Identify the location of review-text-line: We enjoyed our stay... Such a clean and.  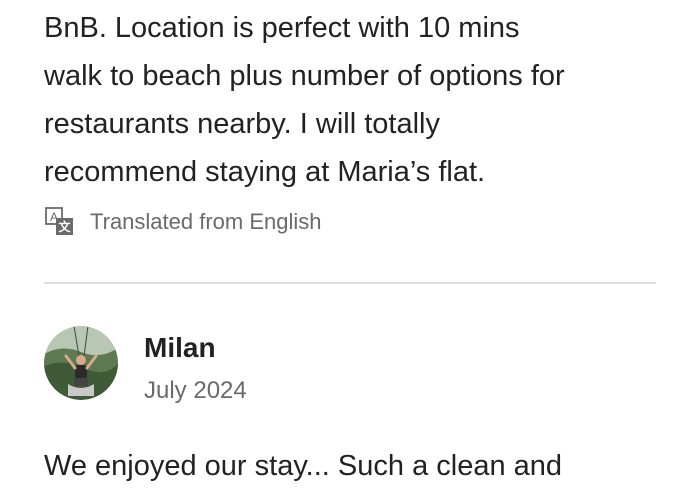
(303, 466).